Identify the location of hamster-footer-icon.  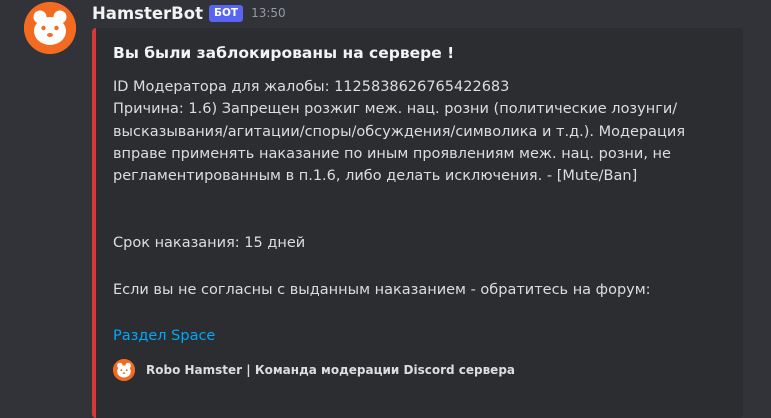
(124, 370).